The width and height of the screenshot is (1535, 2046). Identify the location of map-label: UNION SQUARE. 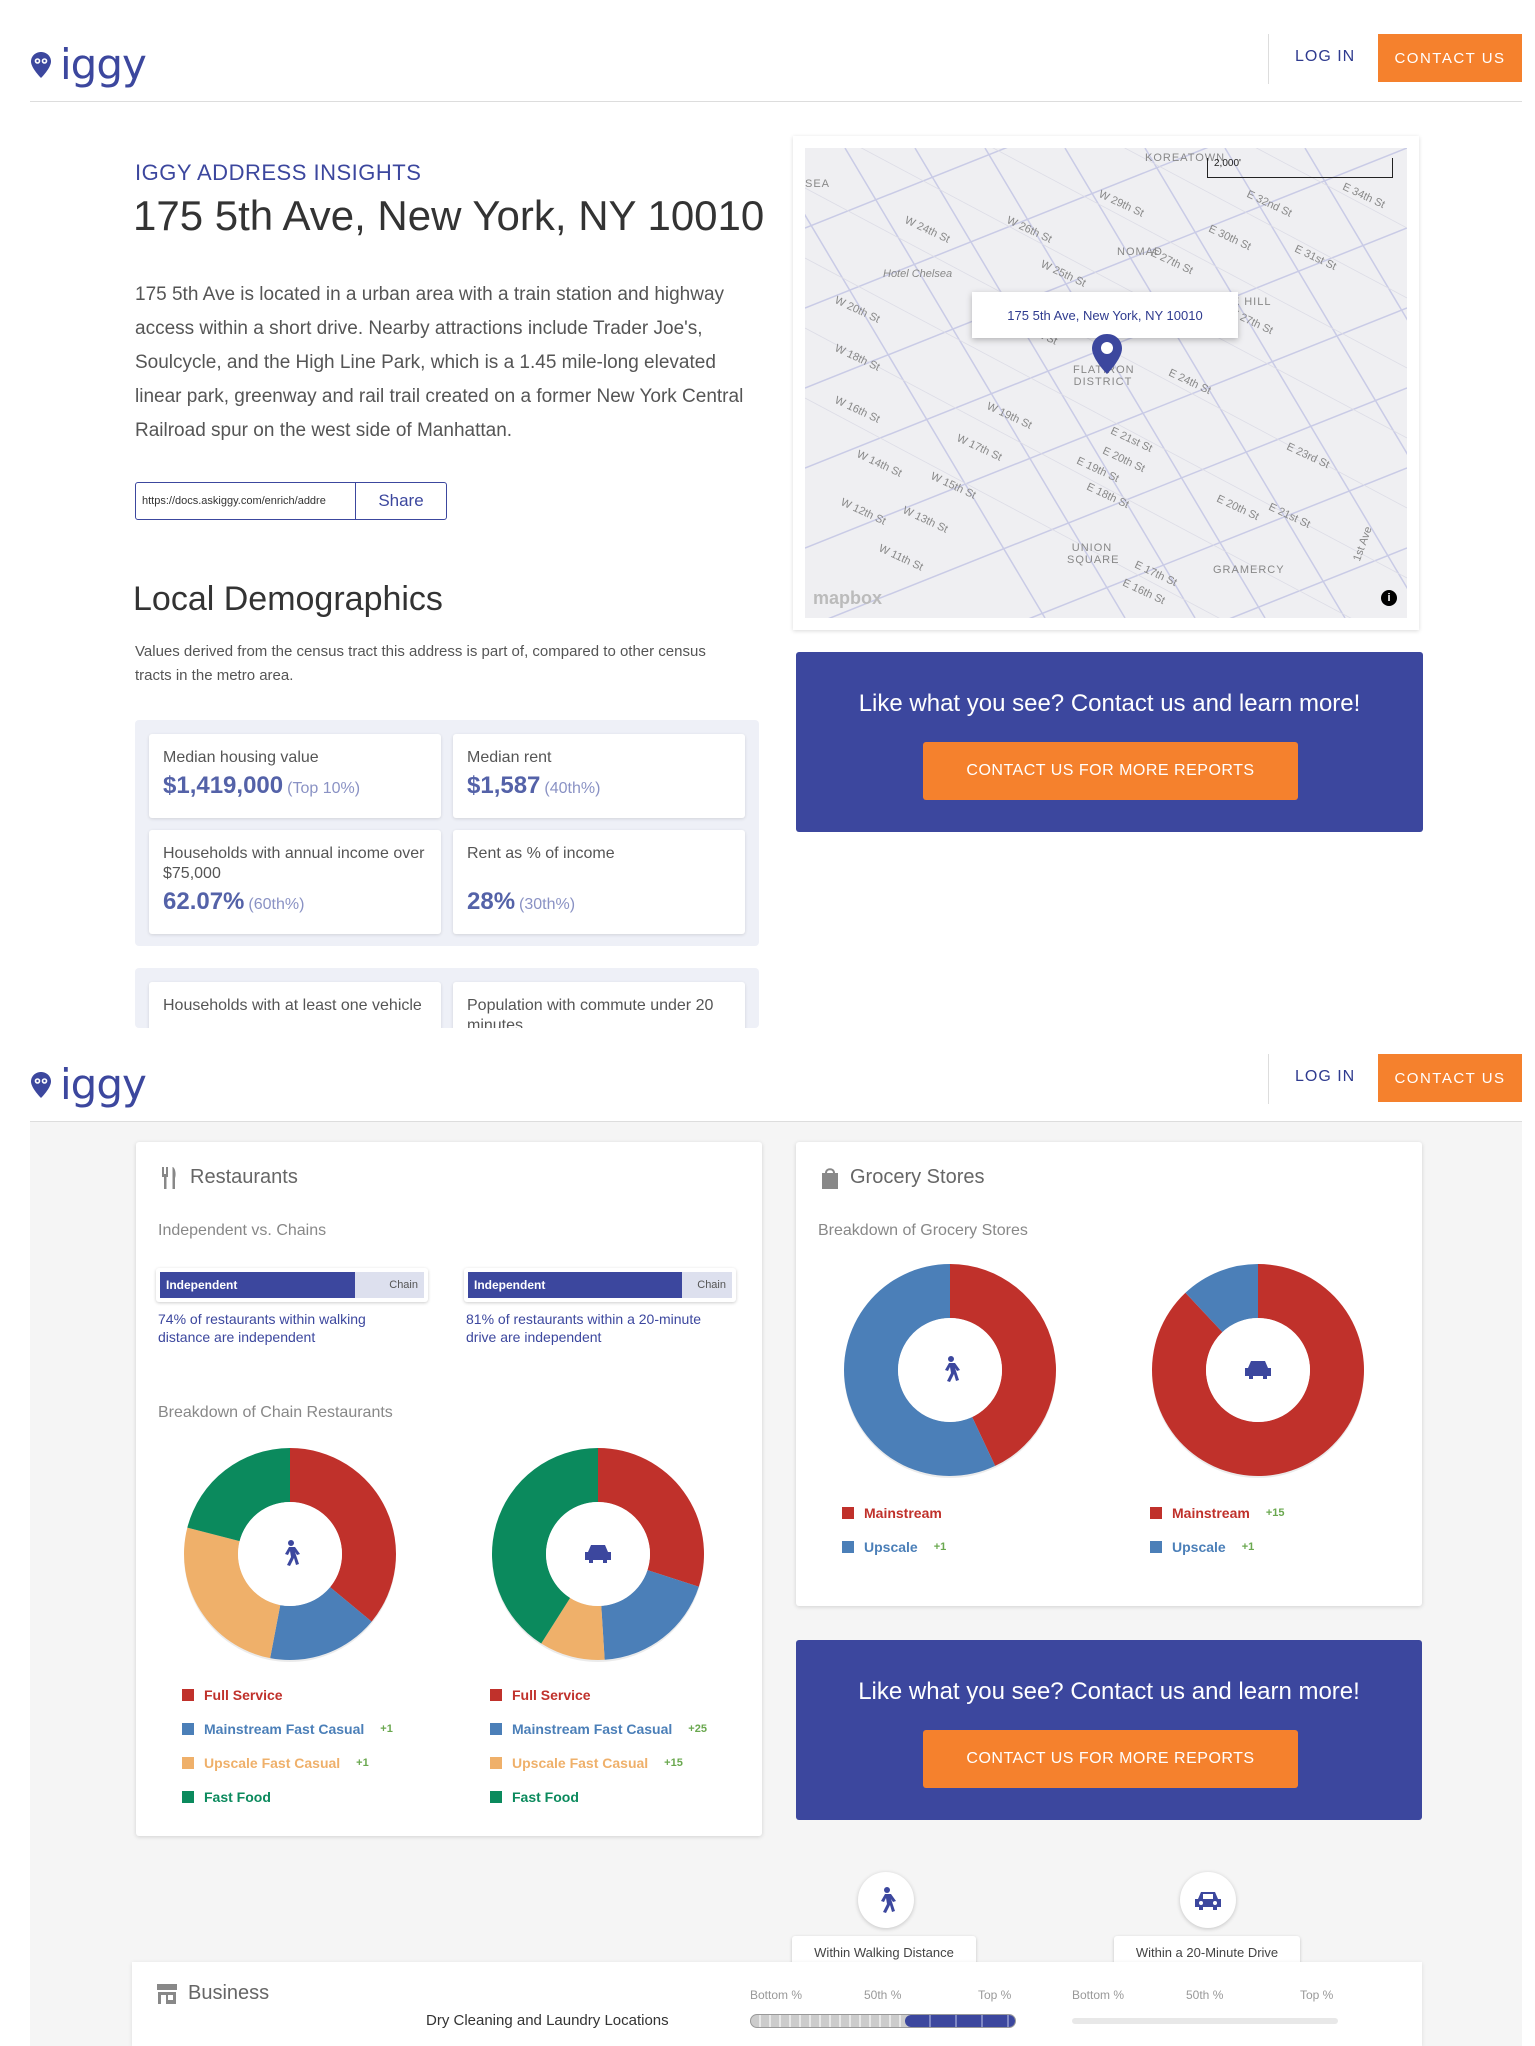
(1093, 554).